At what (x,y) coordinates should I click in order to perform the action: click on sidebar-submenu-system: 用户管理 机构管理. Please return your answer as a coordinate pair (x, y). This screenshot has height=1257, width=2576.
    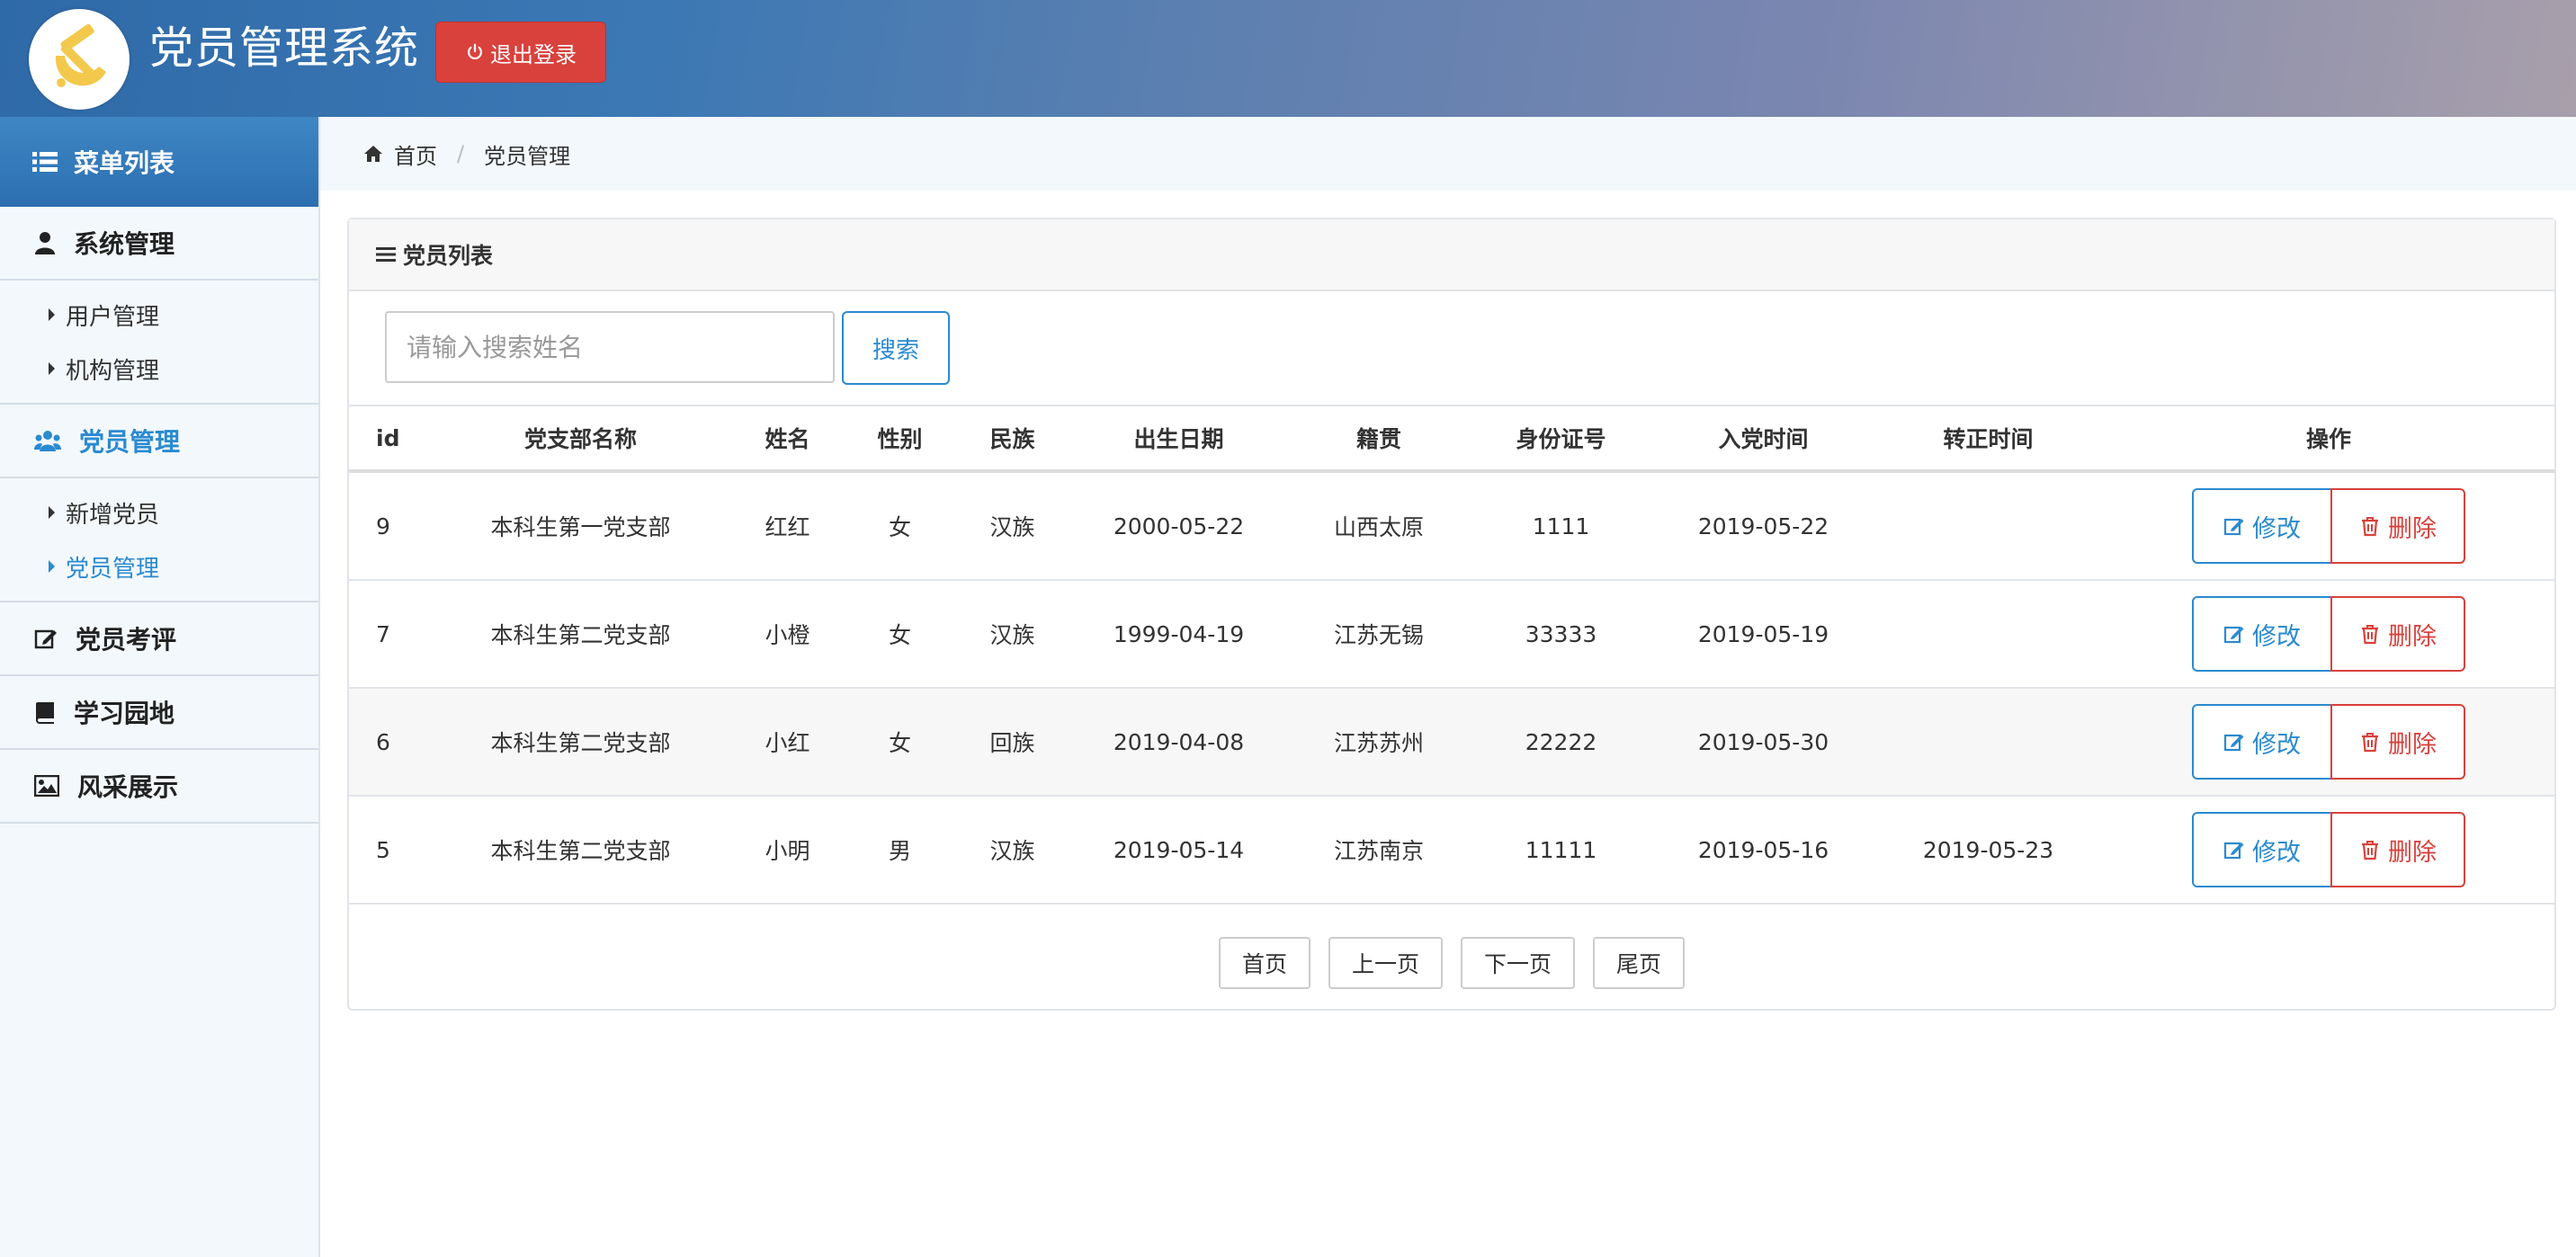
    Looking at the image, I should click on (159, 343).